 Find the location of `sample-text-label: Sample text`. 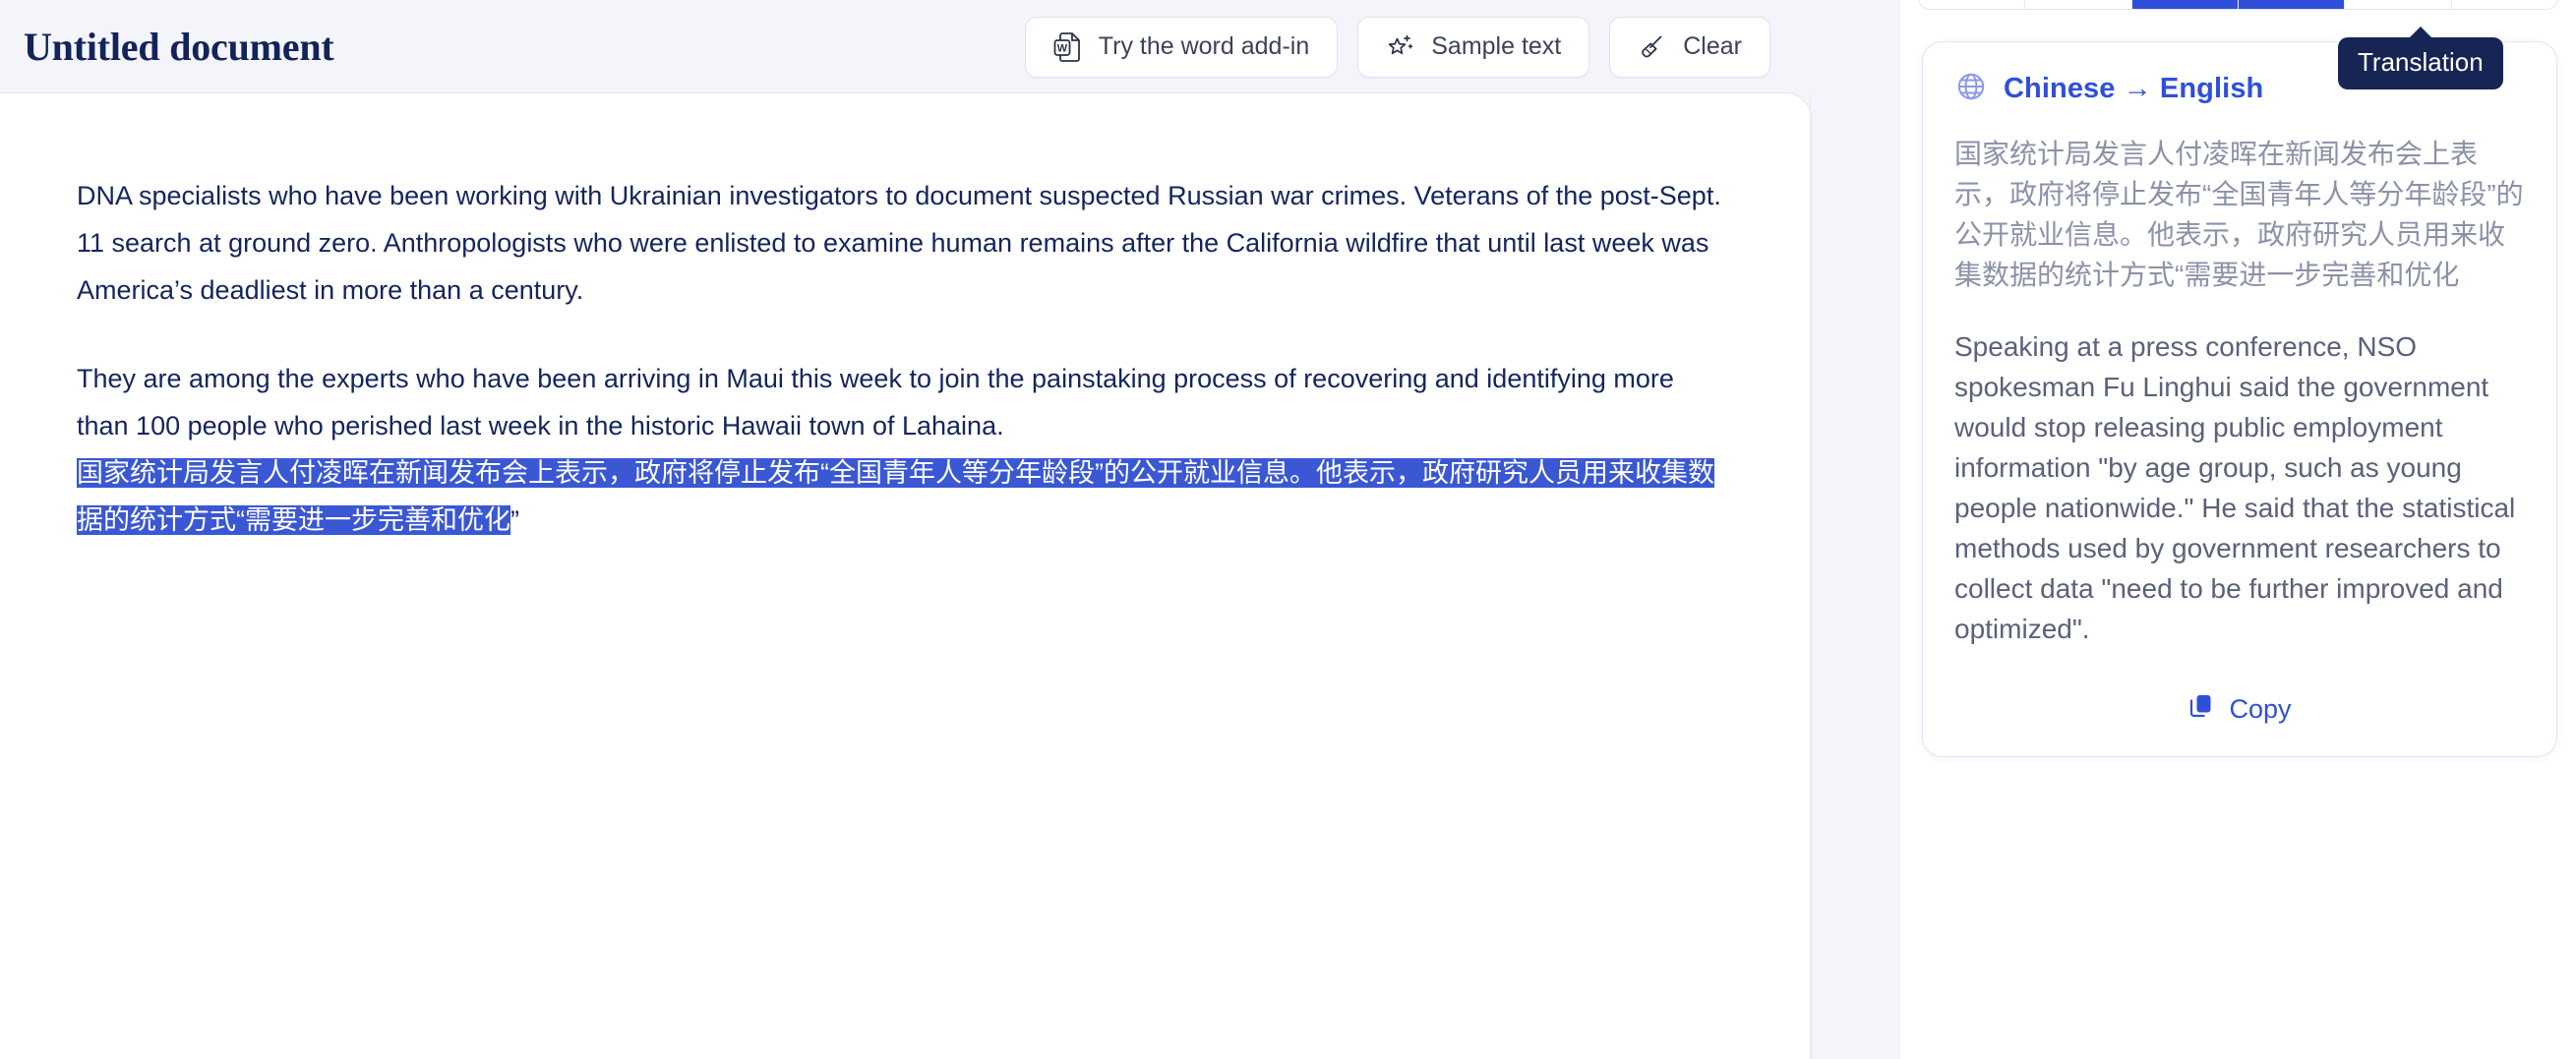

sample-text-label: Sample text is located at coordinates (1496, 46).